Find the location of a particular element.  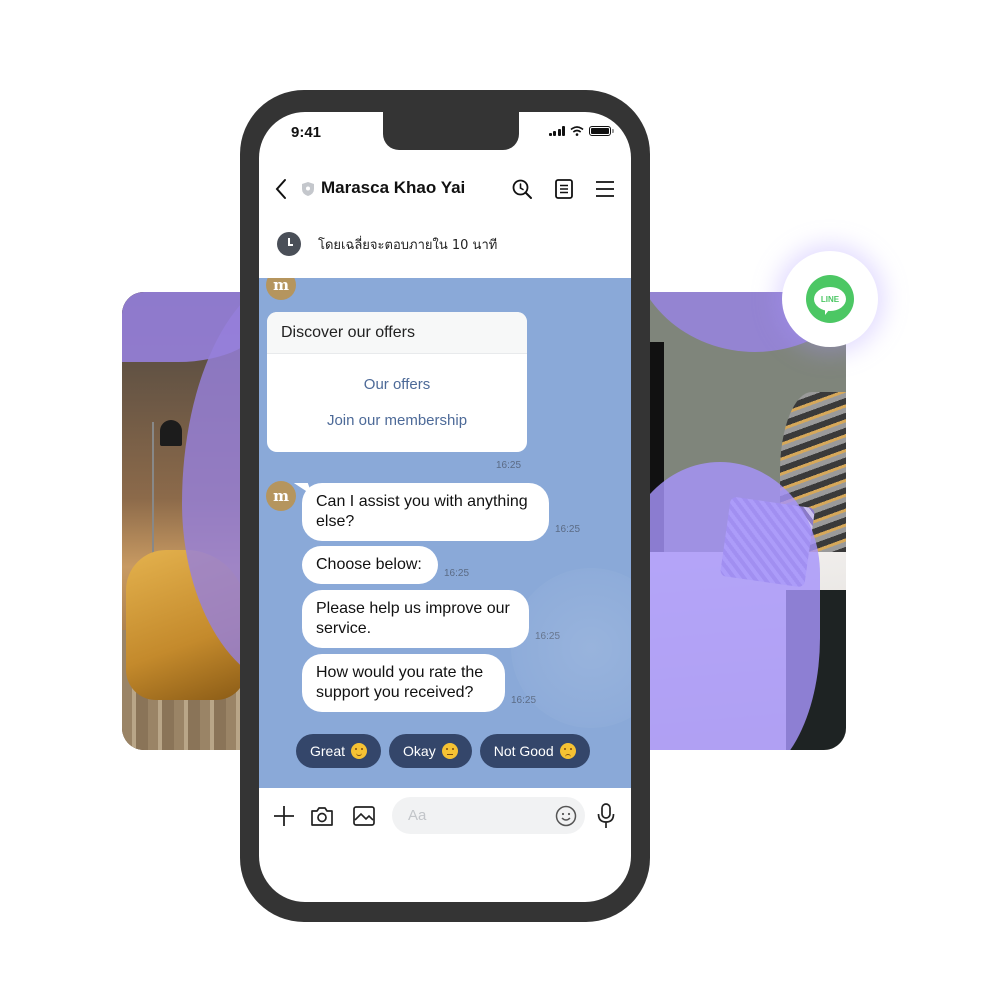

card-title: Discover our offers is located at coordinates (397, 333).